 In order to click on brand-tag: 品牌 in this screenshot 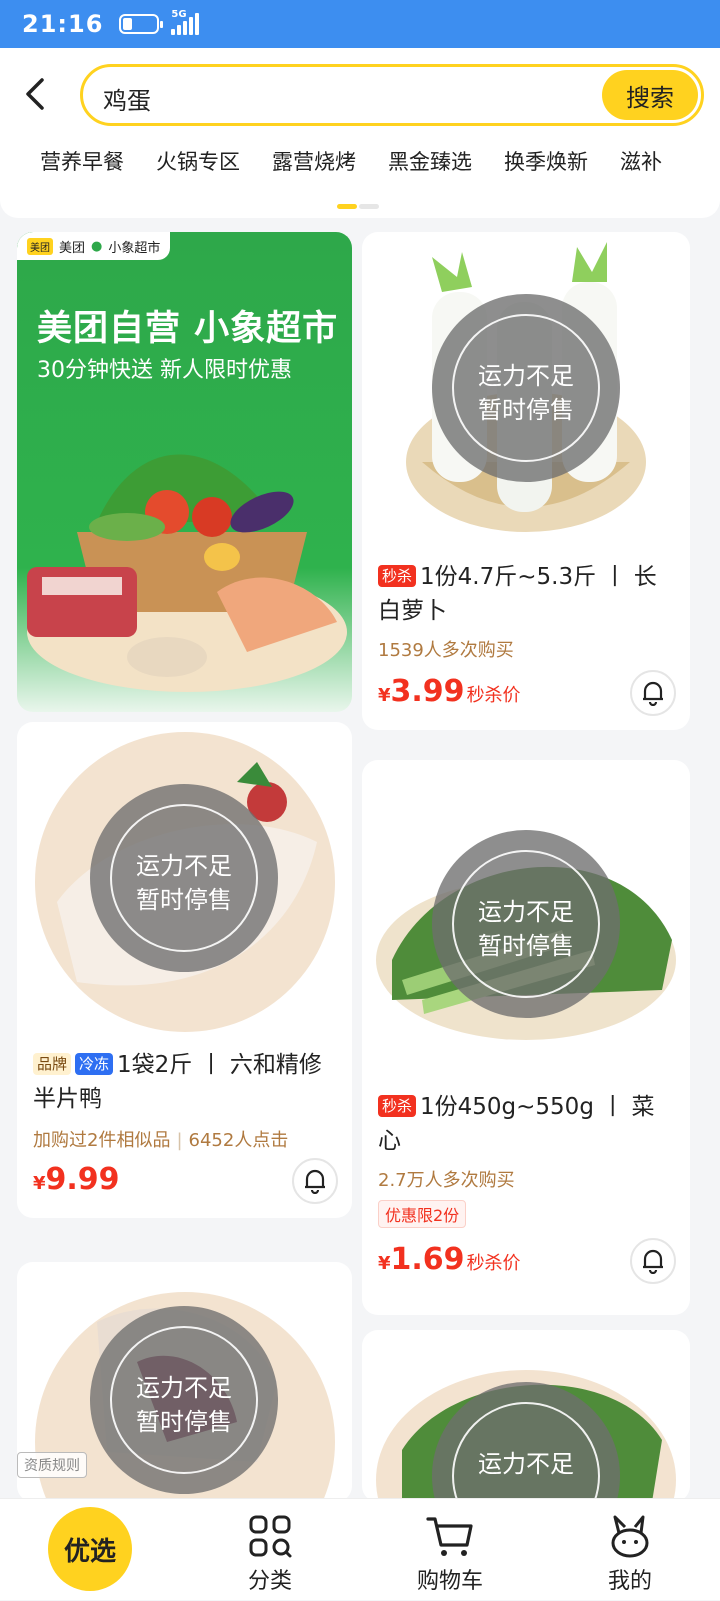, I will do `click(52, 1064)`.